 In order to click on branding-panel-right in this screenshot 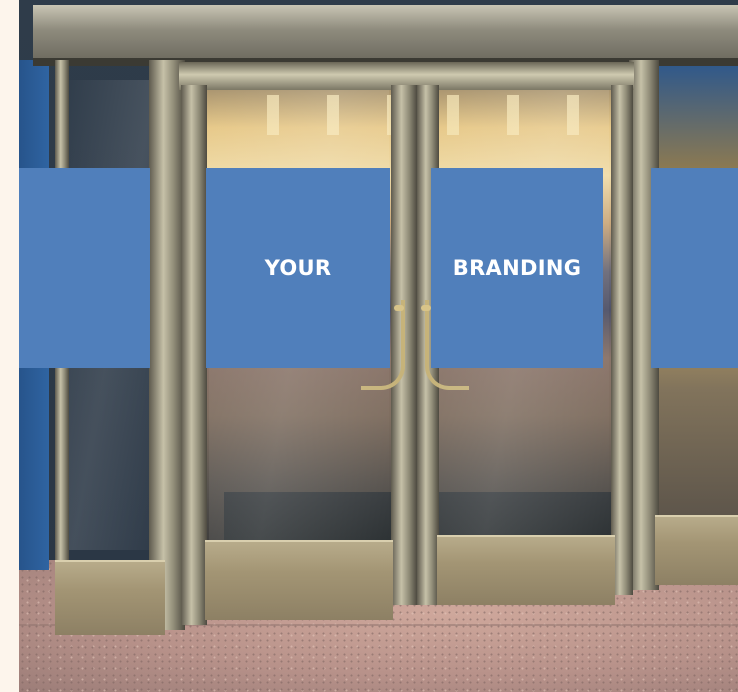, I will do `click(694, 268)`.